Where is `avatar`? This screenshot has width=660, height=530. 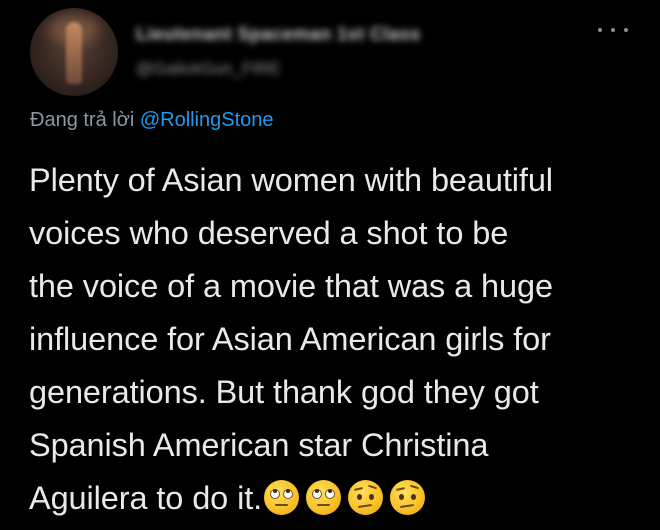
avatar is located at coordinates (74, 52).